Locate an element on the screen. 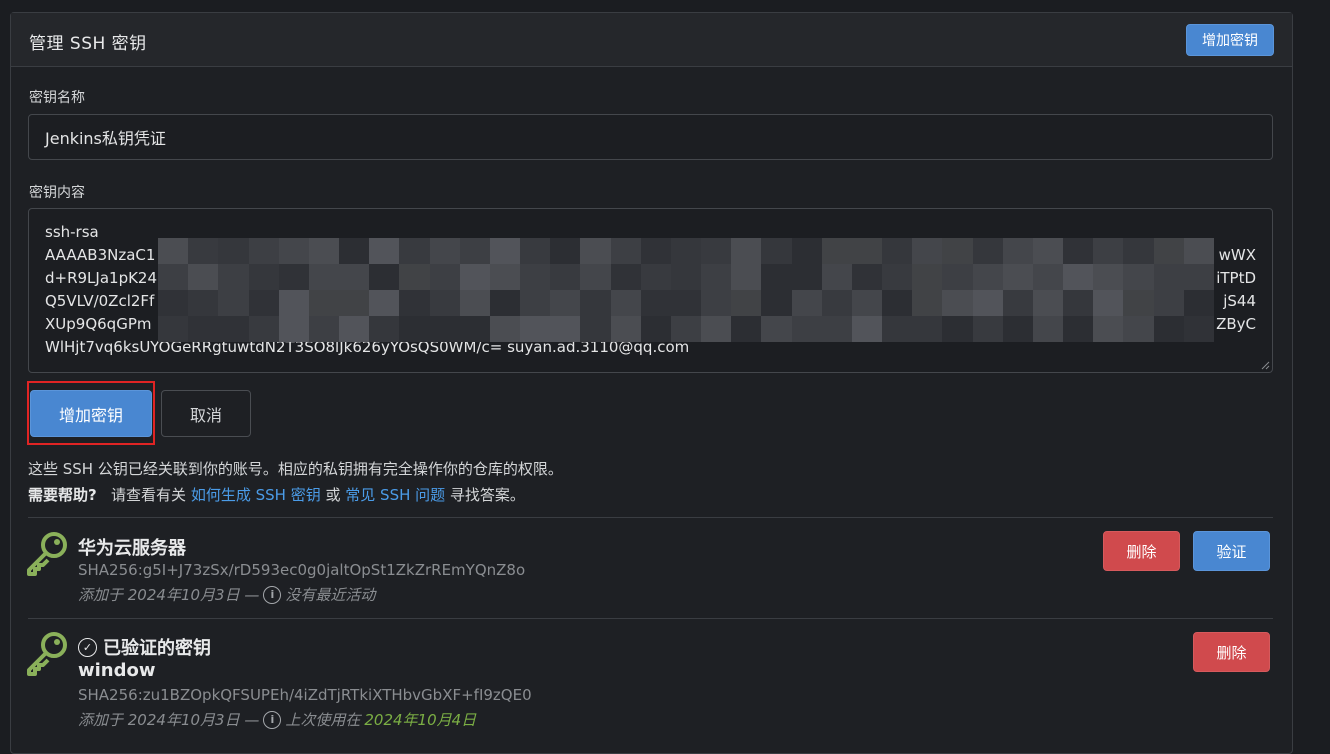 The image size is (1330, 754). key-content-line-start: XUp9Q6qGPm is located at coordinates (98, 324).